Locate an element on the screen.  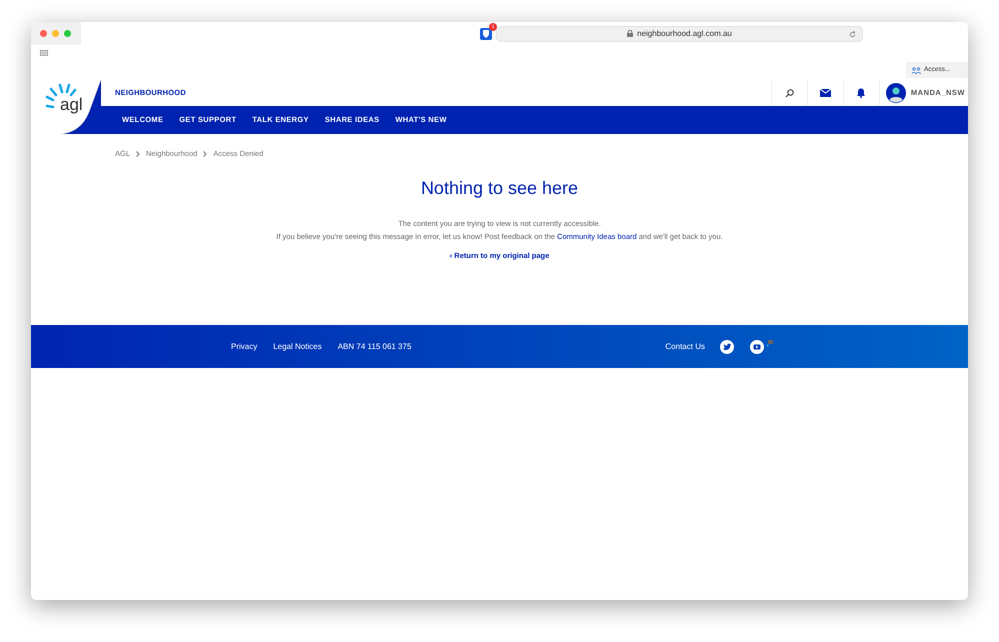
footer-link: Legal Notices is located at coordinates (297, 346).